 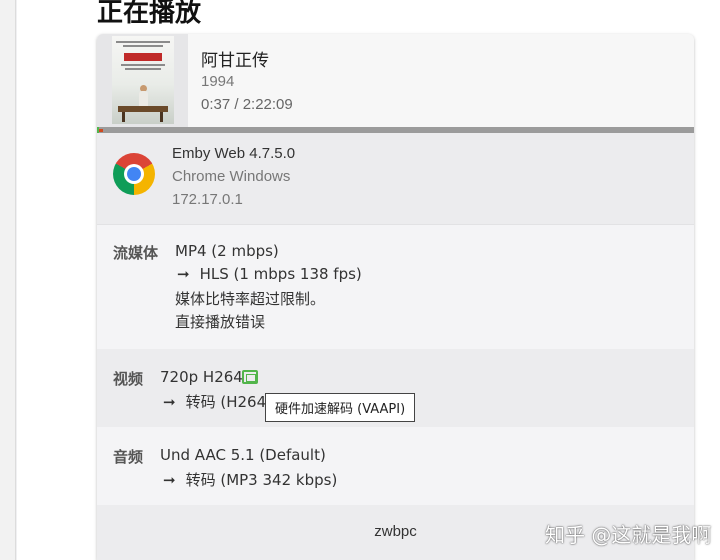 What do you see at coordinates (226, 402) in the screenshot?
I see `video-target: 转码 (H264` at bounding box center [226, 402].